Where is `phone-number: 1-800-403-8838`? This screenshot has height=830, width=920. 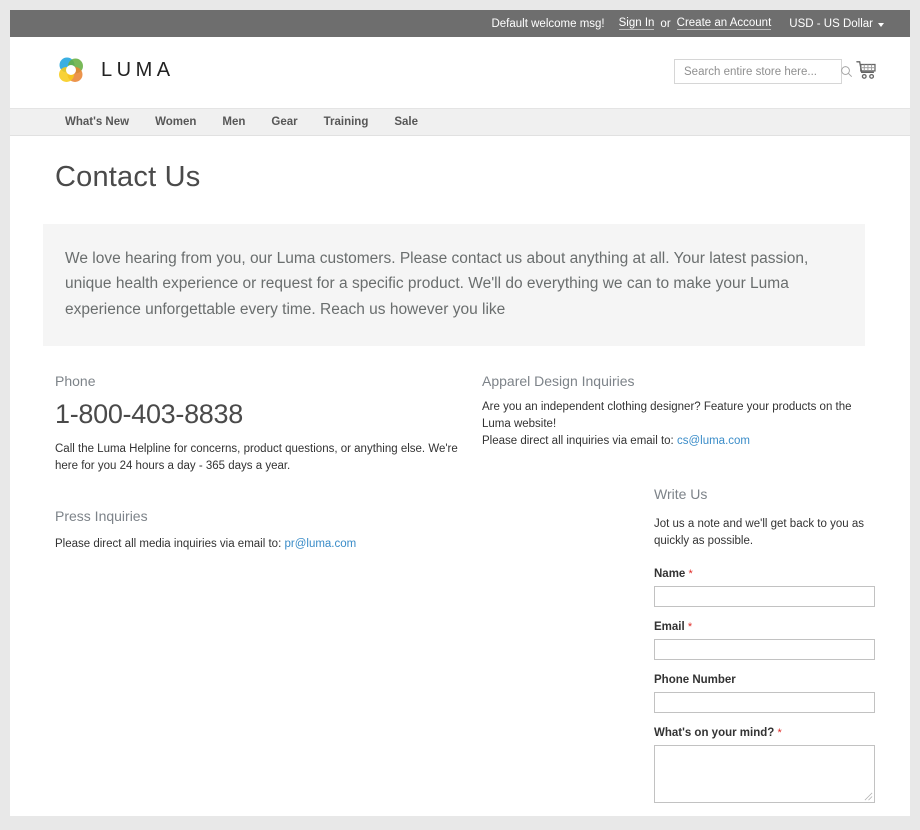
phone-number: 1-800-403-8838 is located at coordinates (149, 414).